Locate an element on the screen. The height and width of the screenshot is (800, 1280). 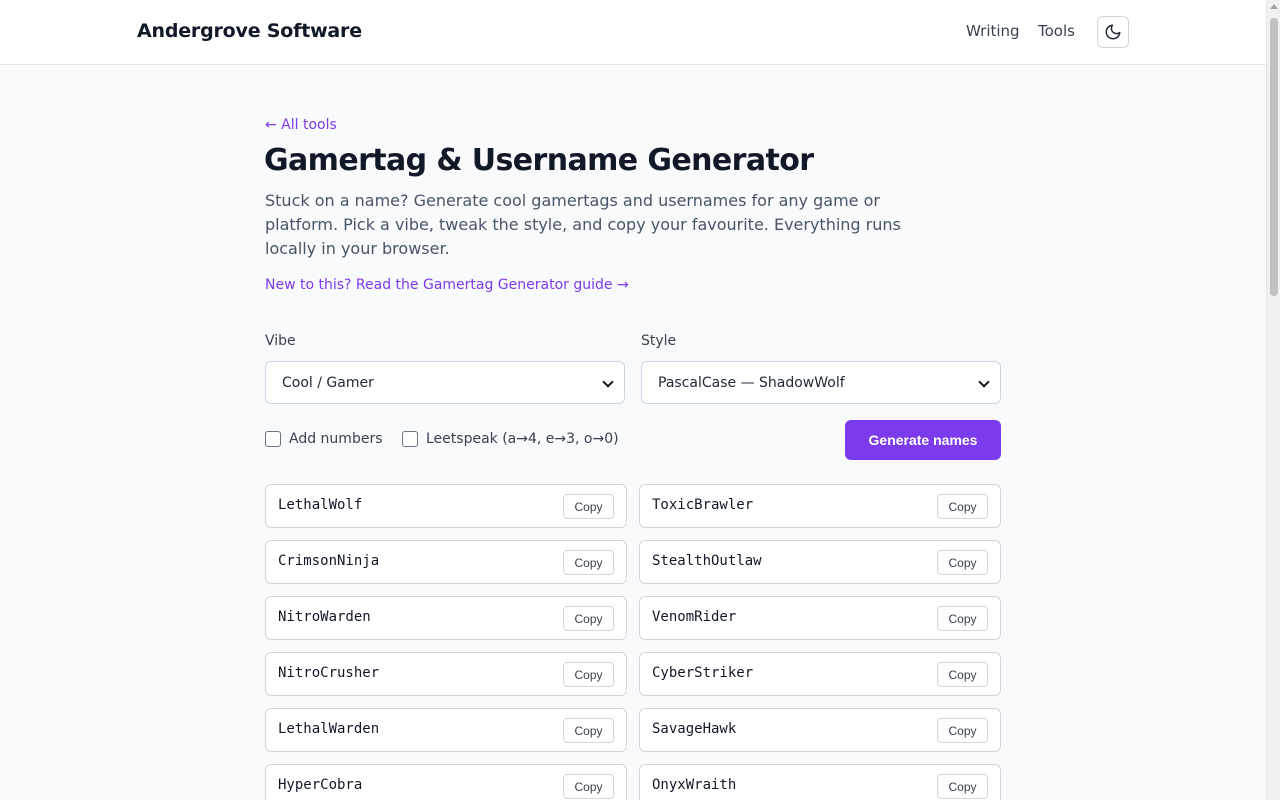
generated-name: CyberStriker is located at coordinates (703, 673).